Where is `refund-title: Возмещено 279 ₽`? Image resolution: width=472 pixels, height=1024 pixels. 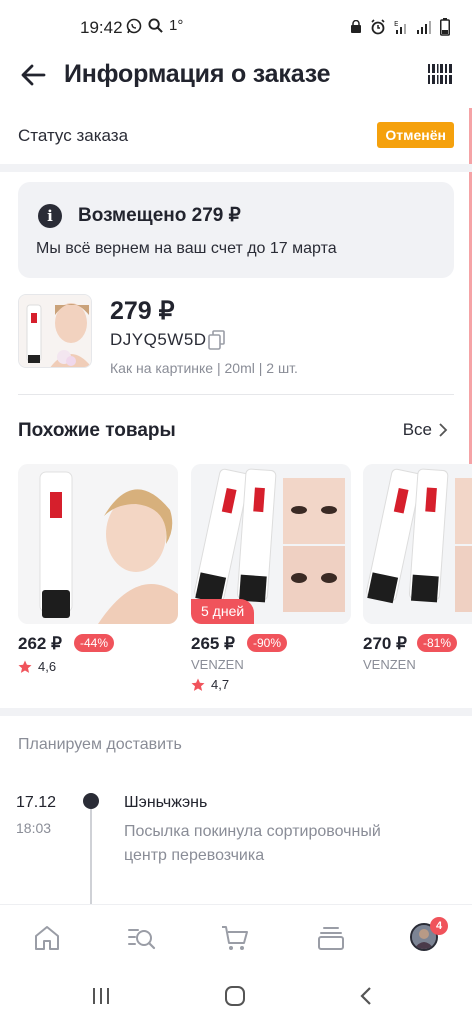
refund-title: Возмещено 279 ₽ is located at coordinates (159, 215).